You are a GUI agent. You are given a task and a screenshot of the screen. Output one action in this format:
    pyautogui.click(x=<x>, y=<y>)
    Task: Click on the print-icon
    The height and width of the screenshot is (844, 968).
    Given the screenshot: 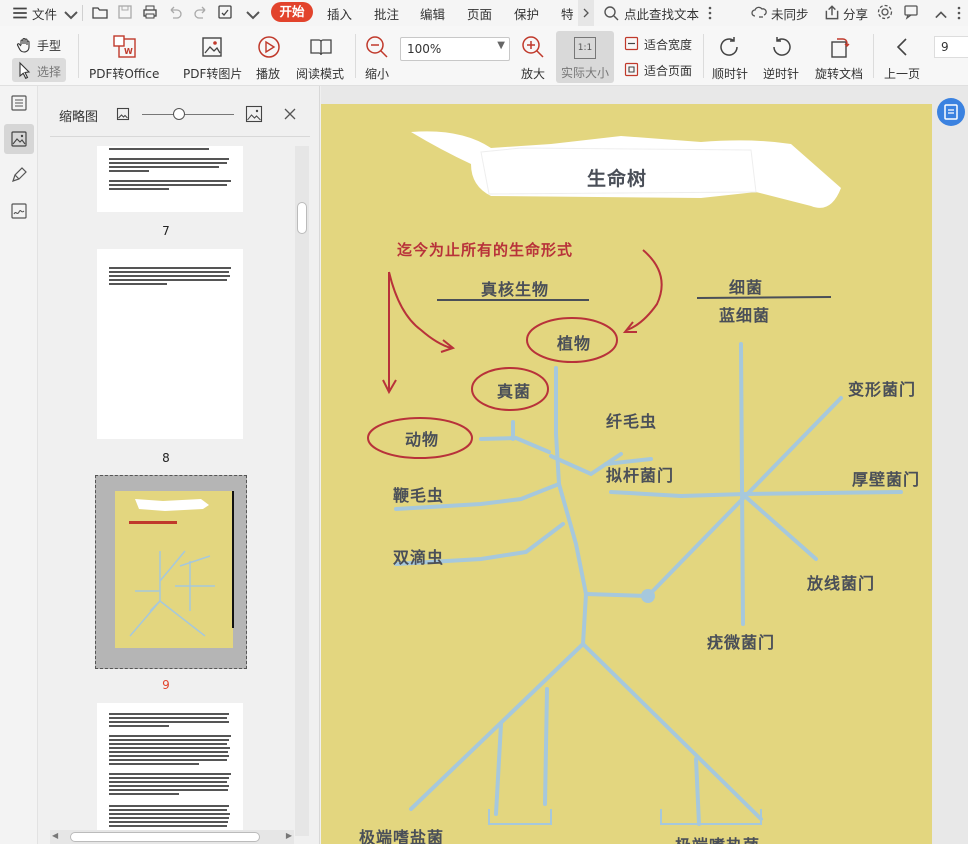 What is the action you would take?
    pyautogui.click(x=150, y=12)
    